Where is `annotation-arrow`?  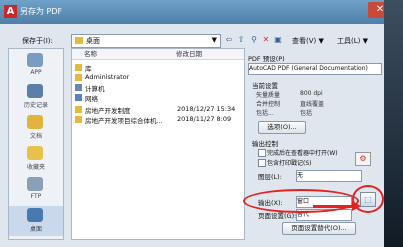
annotation-arrow is located at coordinates (334, 206).